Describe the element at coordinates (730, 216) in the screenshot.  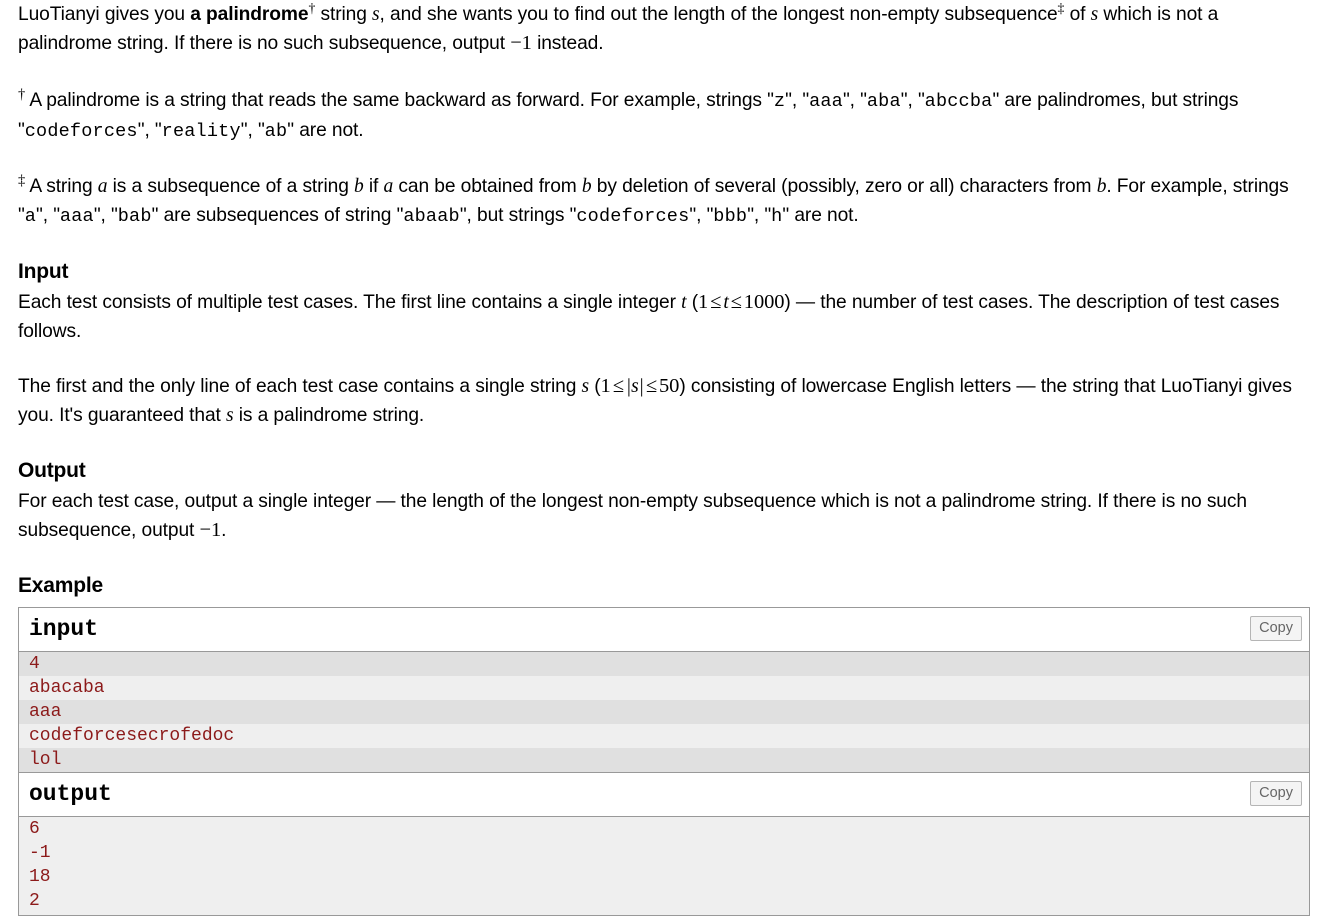
I see `code-bbb: bbb` at that location.